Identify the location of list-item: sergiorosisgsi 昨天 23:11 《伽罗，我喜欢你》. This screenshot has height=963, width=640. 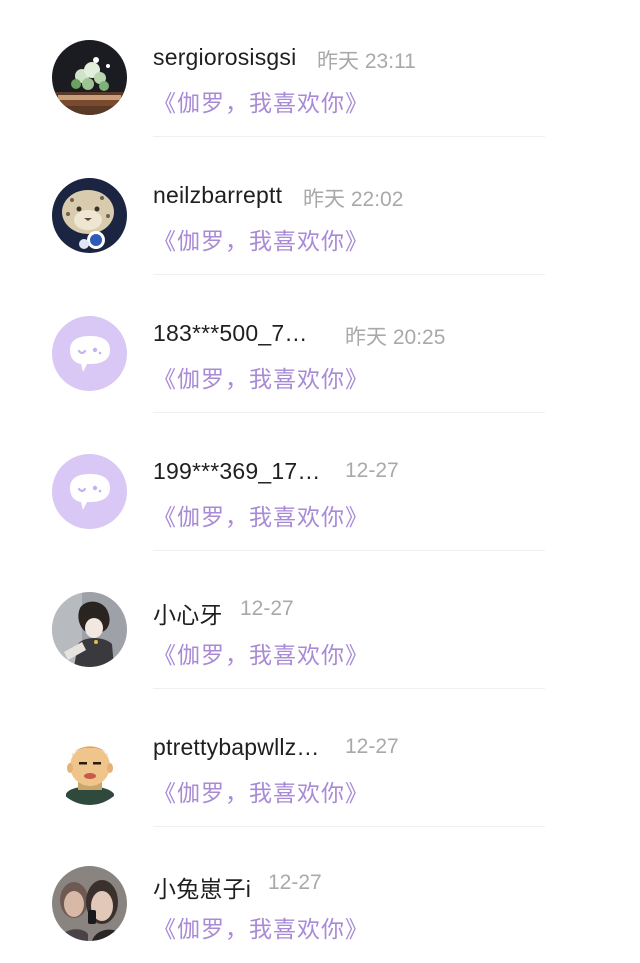
(320, 68).